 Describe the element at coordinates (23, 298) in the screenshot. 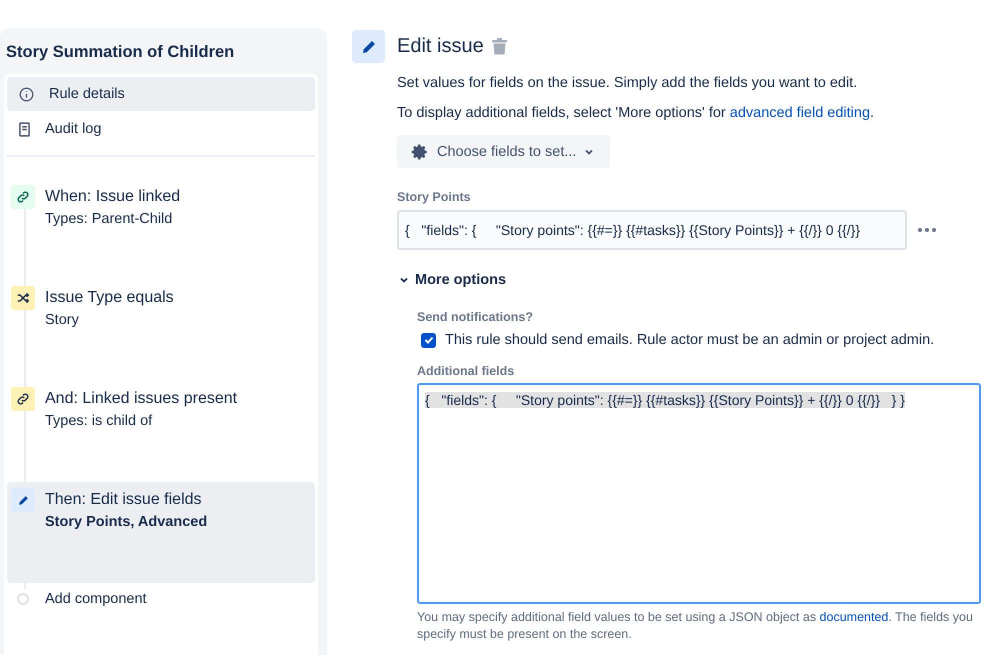

I see `shuffle-icon` at that location.